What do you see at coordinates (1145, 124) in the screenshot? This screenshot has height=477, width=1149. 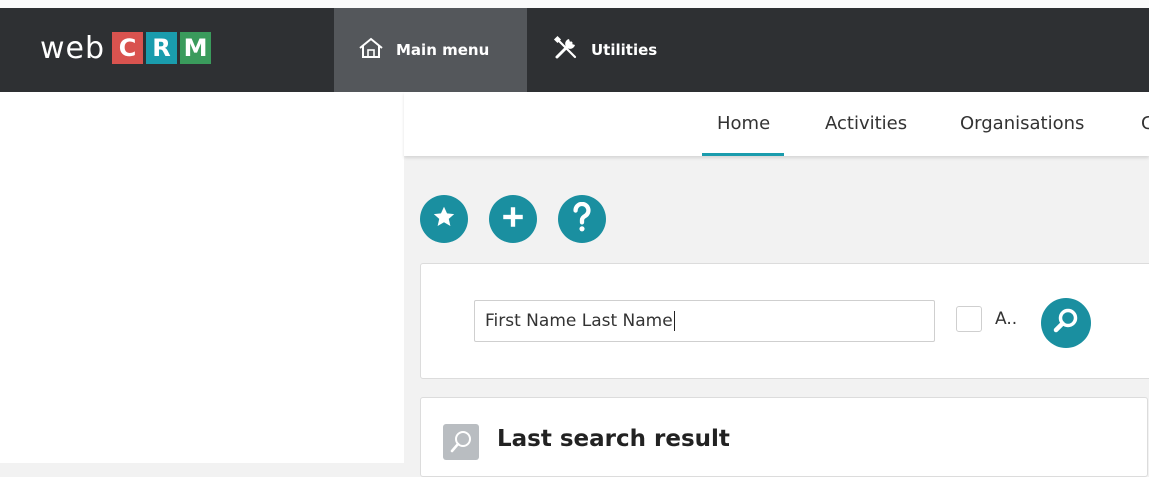 I see `tab-cut-off: C` at bounding box center [1145, 124].